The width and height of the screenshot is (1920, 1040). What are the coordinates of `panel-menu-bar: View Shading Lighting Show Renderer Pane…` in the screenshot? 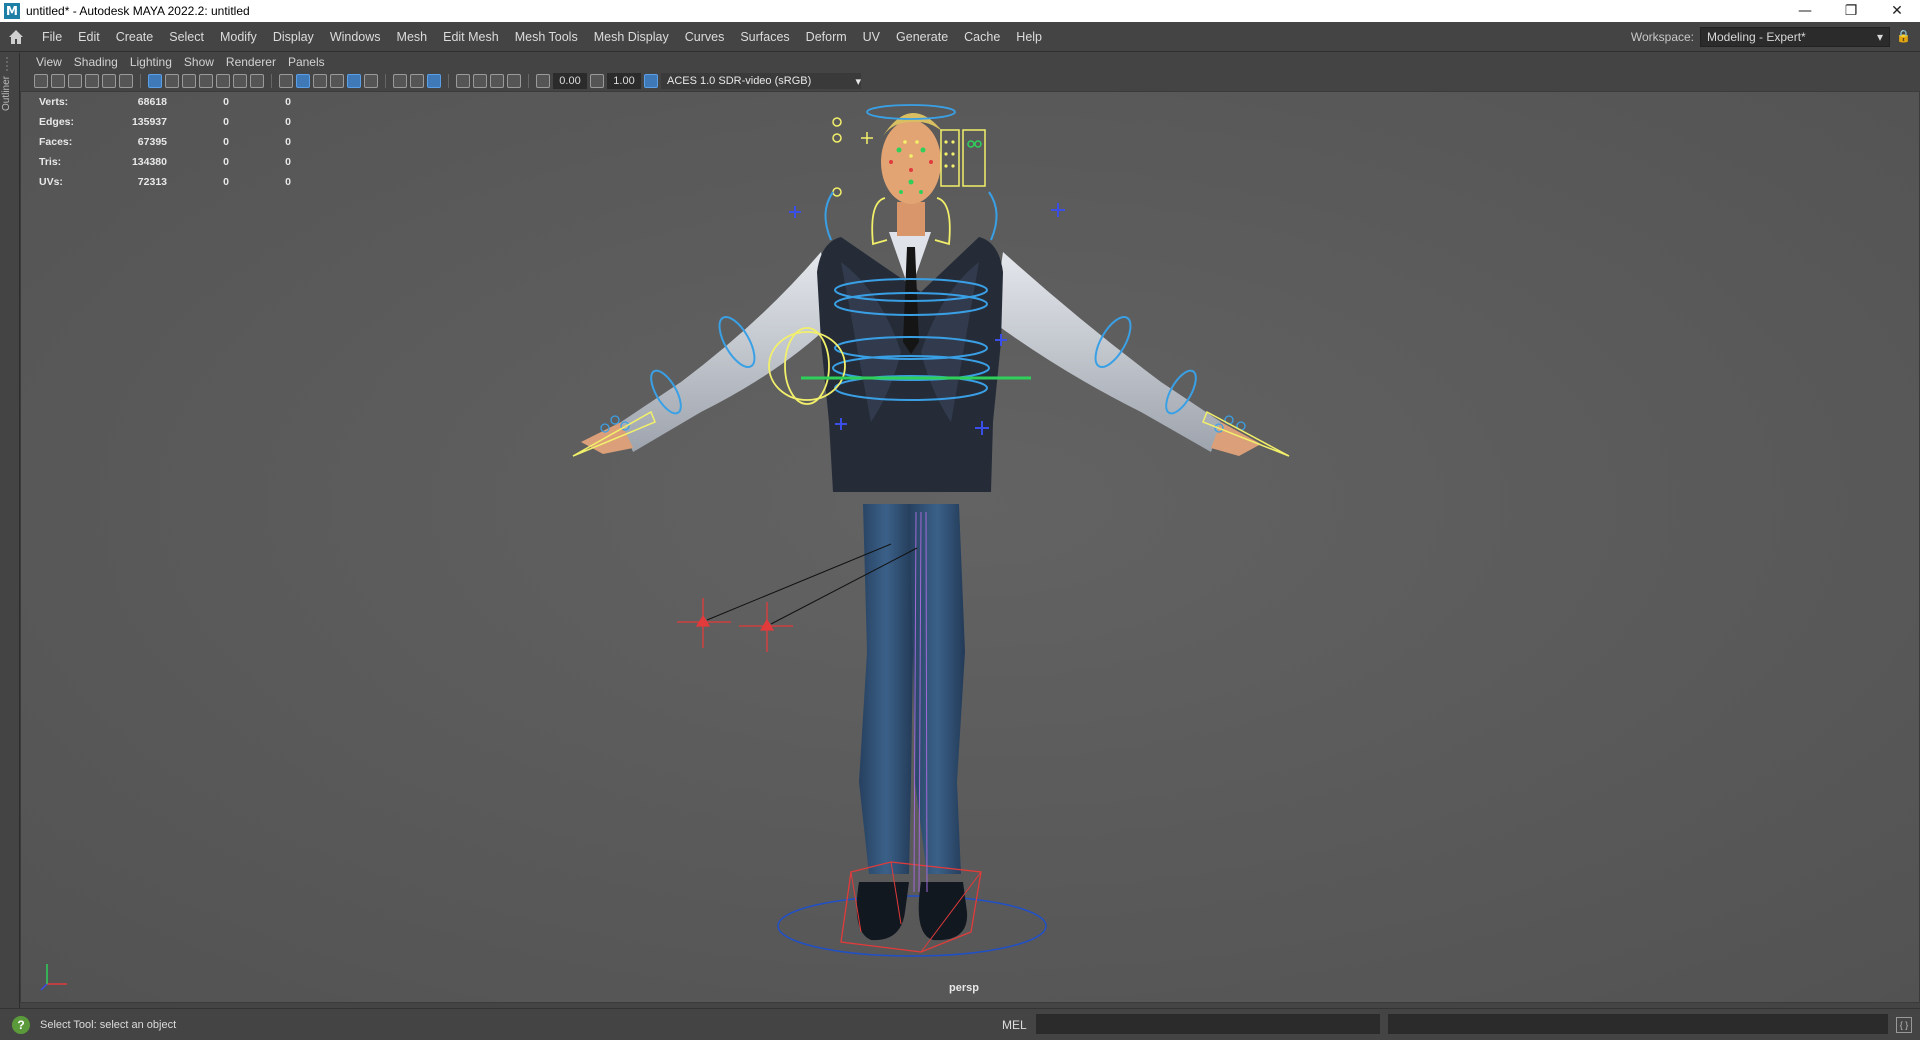 It's located at (970, 62).